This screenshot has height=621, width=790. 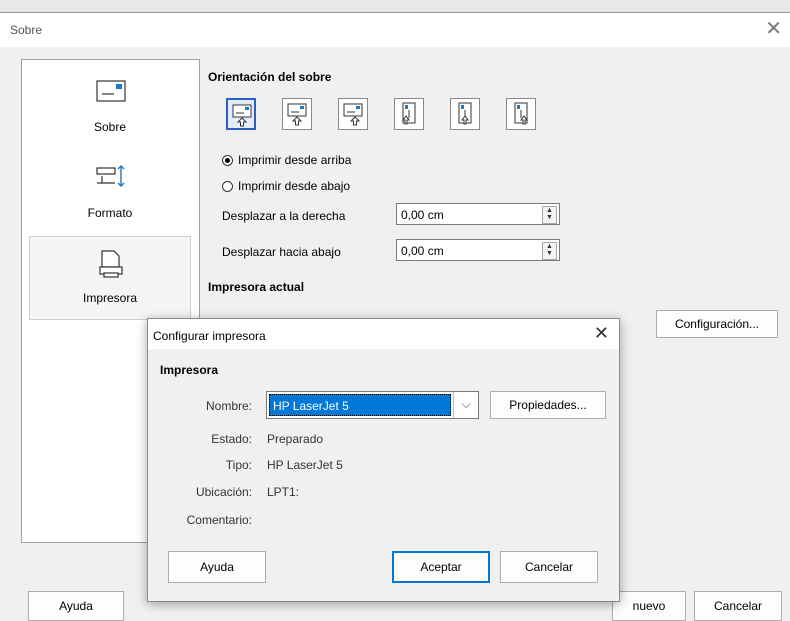 I want to click on title-bar: Sobre ✕, so click(x=395, y=30).